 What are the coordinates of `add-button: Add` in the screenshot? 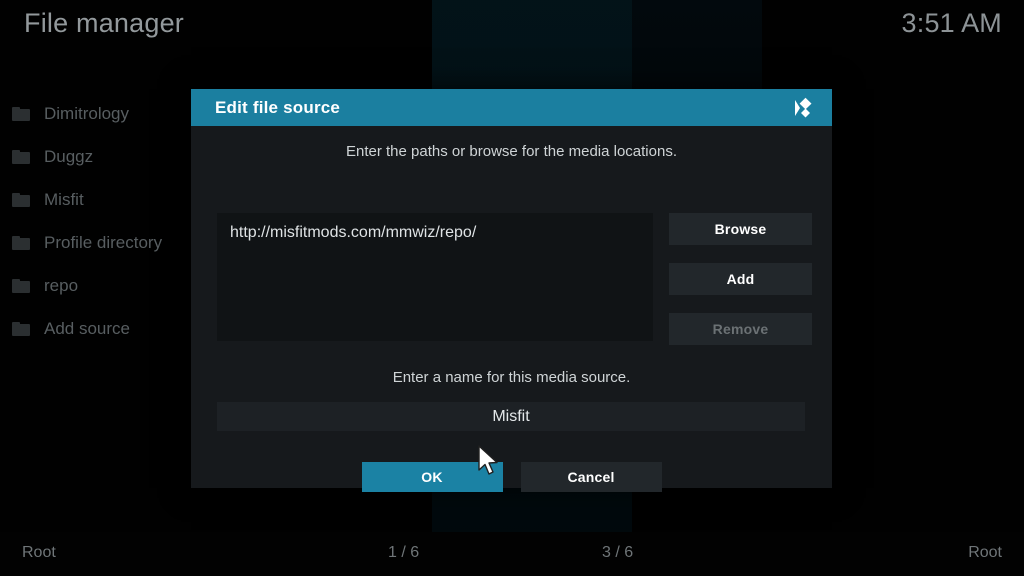 It's located at (740, 279).